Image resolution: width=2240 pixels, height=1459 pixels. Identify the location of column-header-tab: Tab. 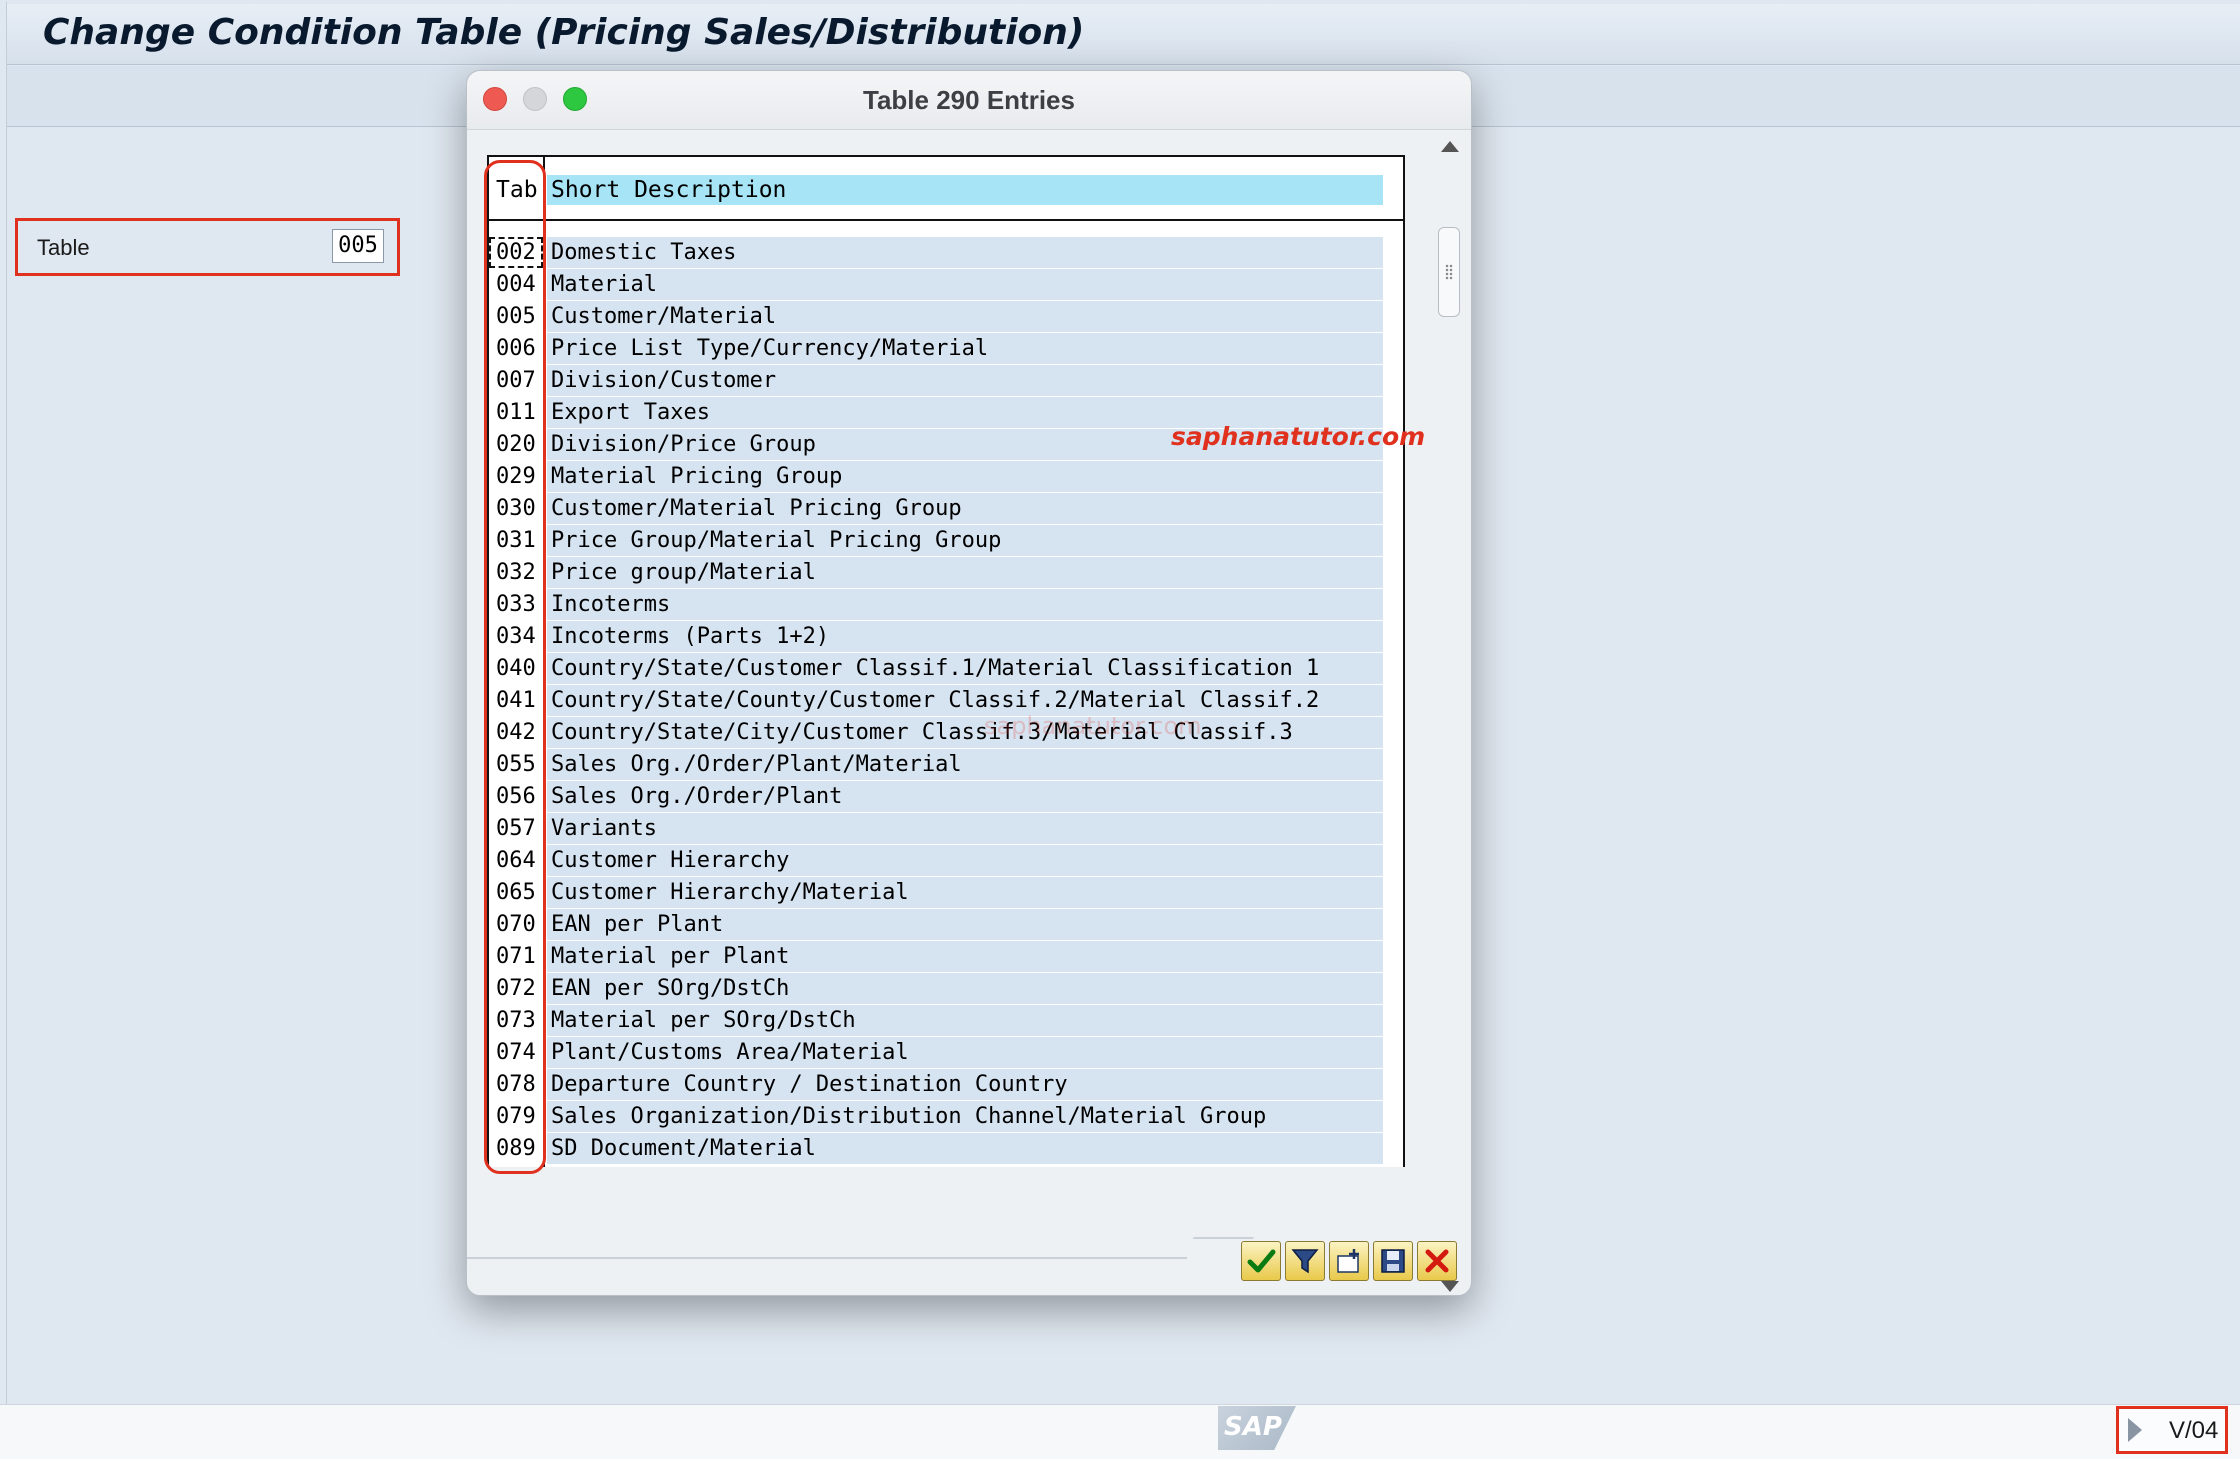
(516, 190).